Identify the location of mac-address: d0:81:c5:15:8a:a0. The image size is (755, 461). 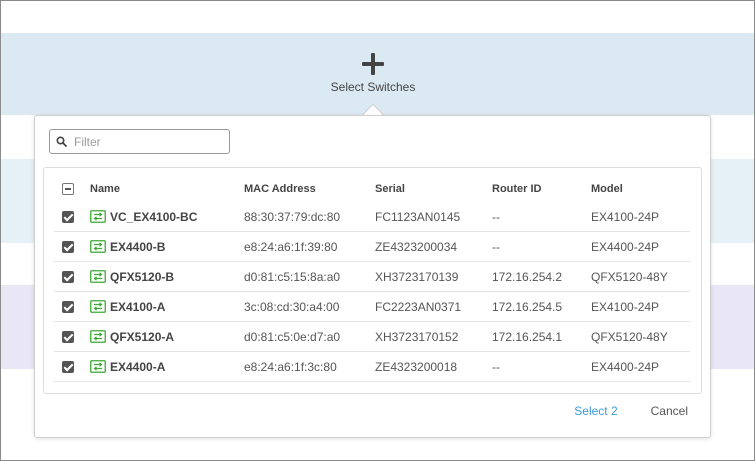
(292, 276).